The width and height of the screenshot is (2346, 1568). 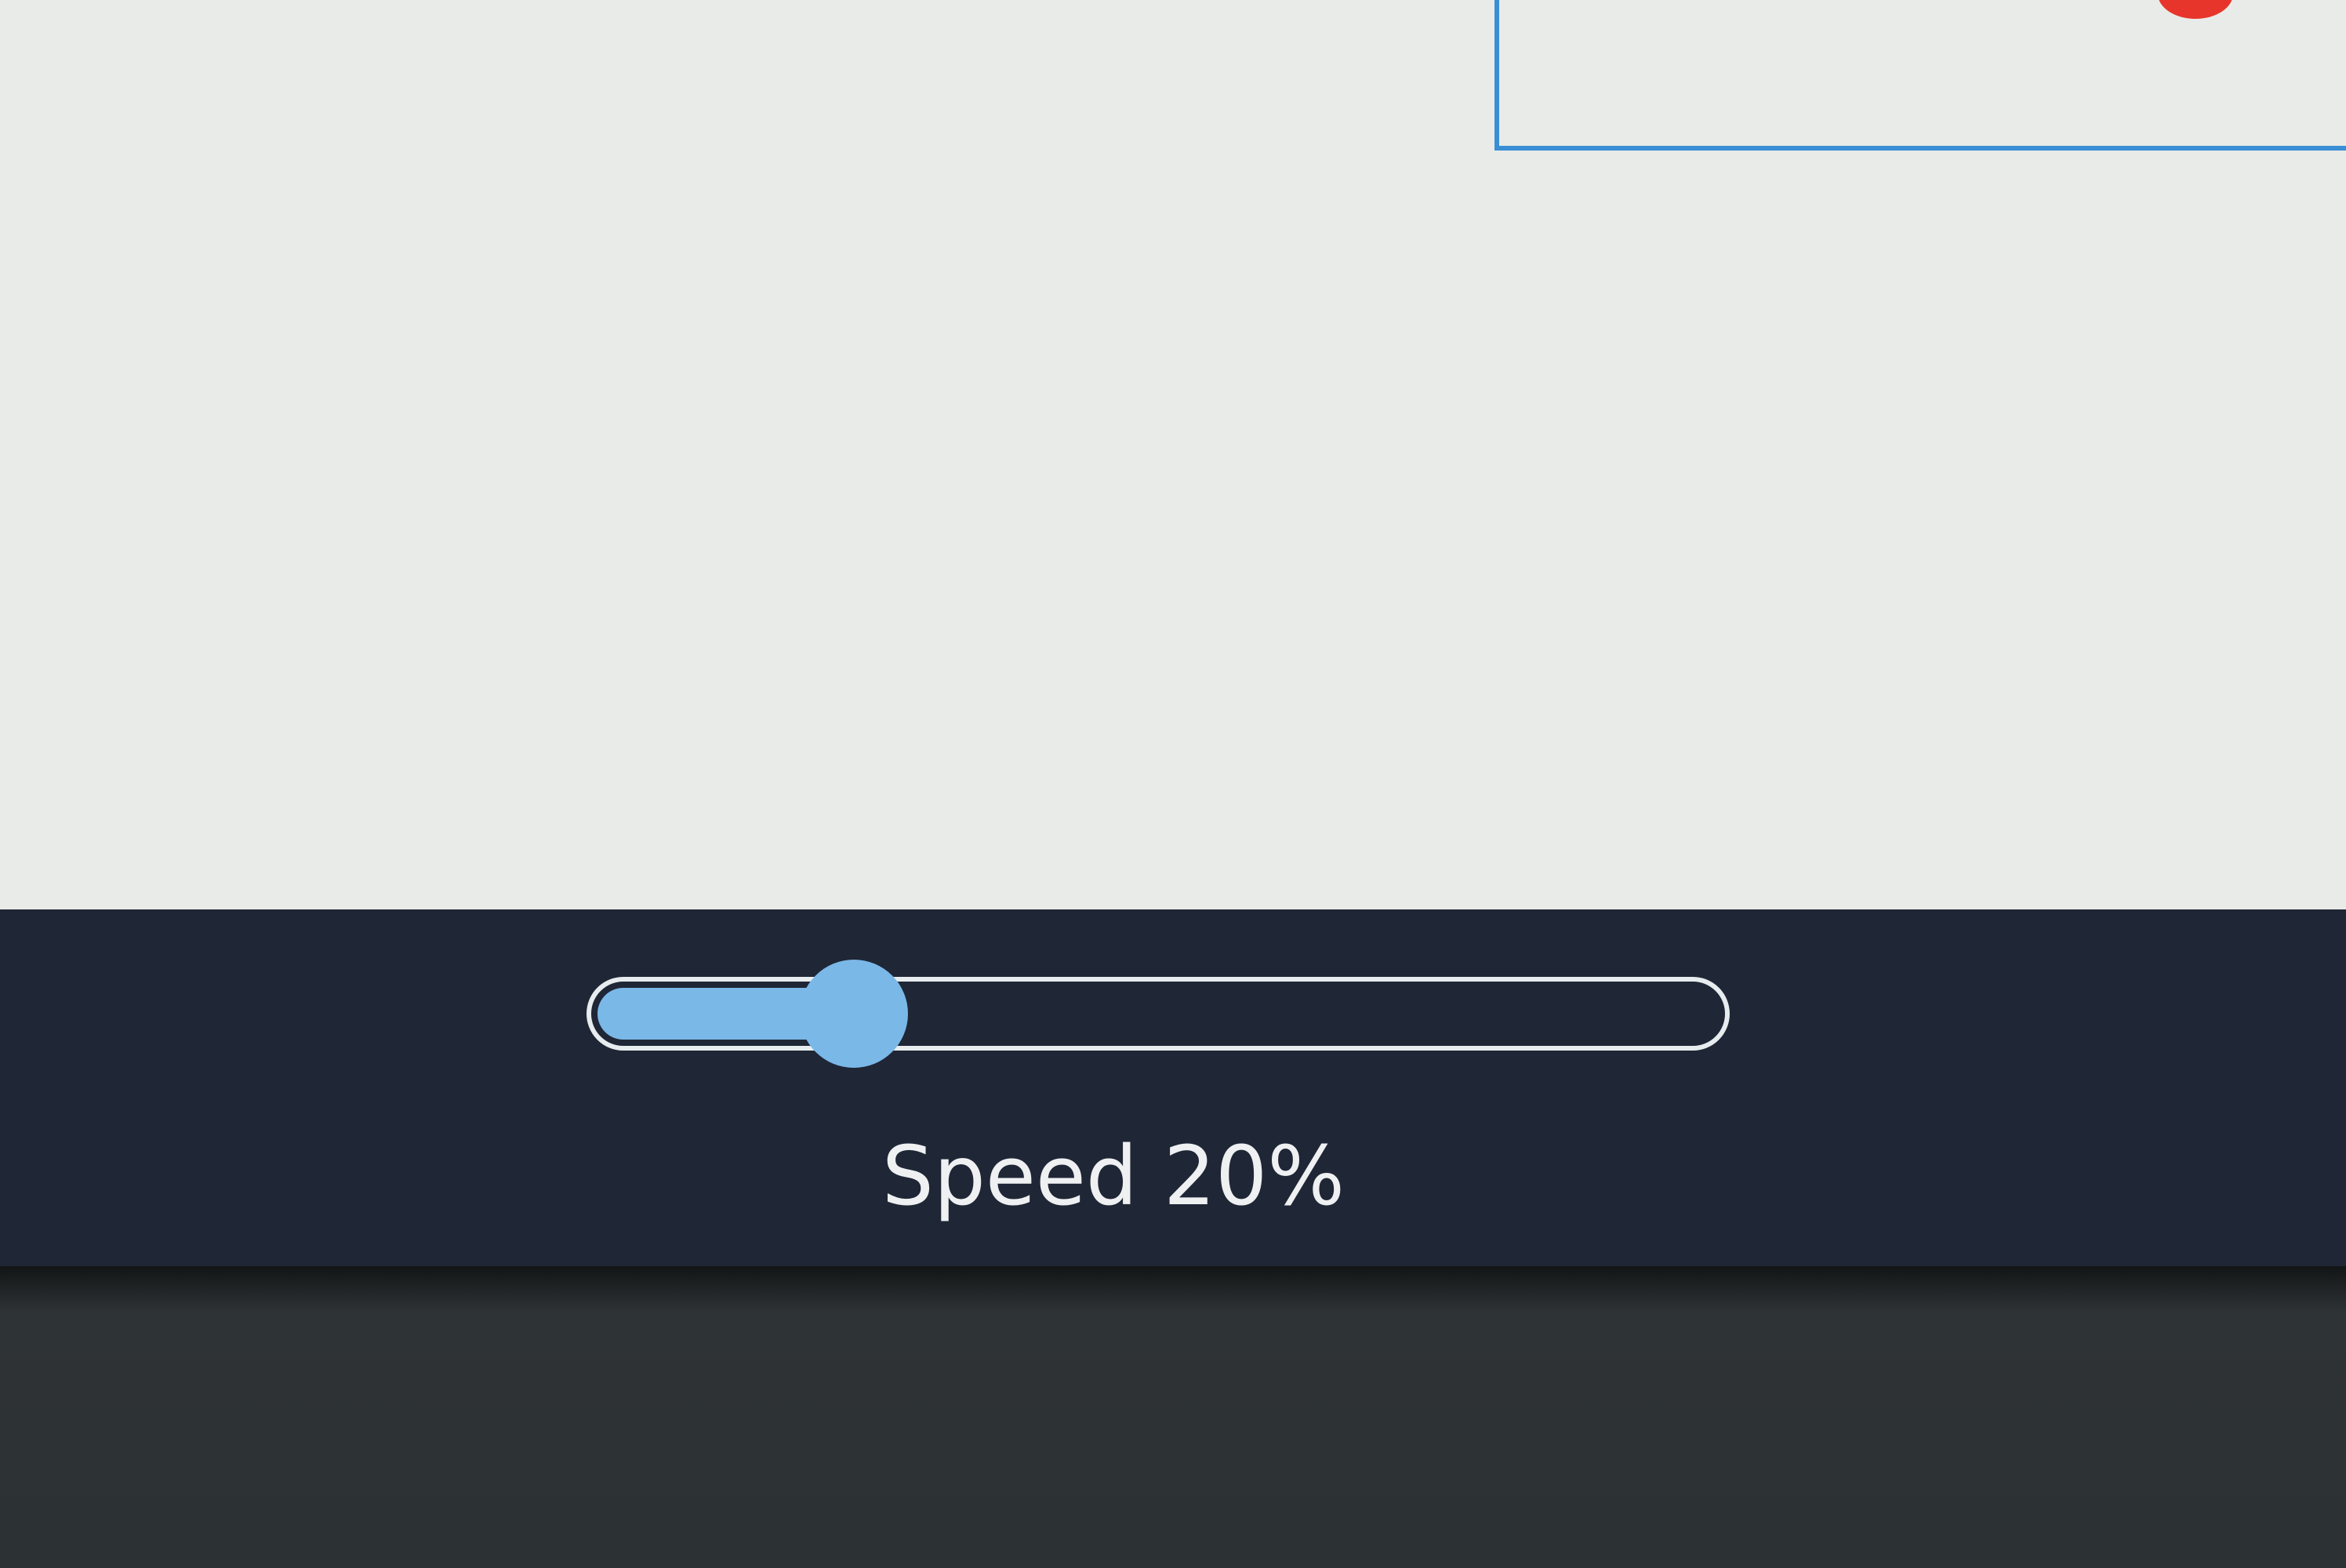 What do you see at coordinates (1158, 1014) in the screenshot?
I see `speed-slider` at bounding box center [1158, 1014].